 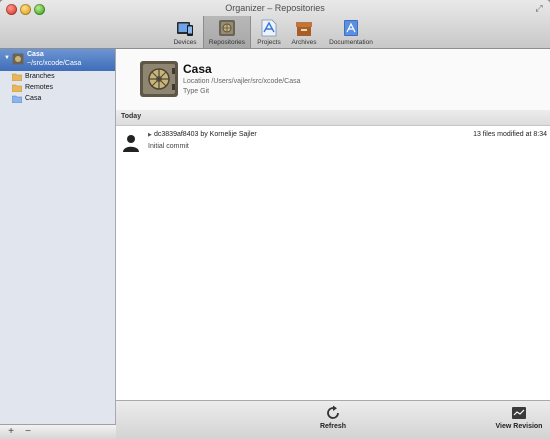 What do you see at coordinates (205, 91) in the screenshot?
I see `type-value: Git` at bounding box center [205, 91].